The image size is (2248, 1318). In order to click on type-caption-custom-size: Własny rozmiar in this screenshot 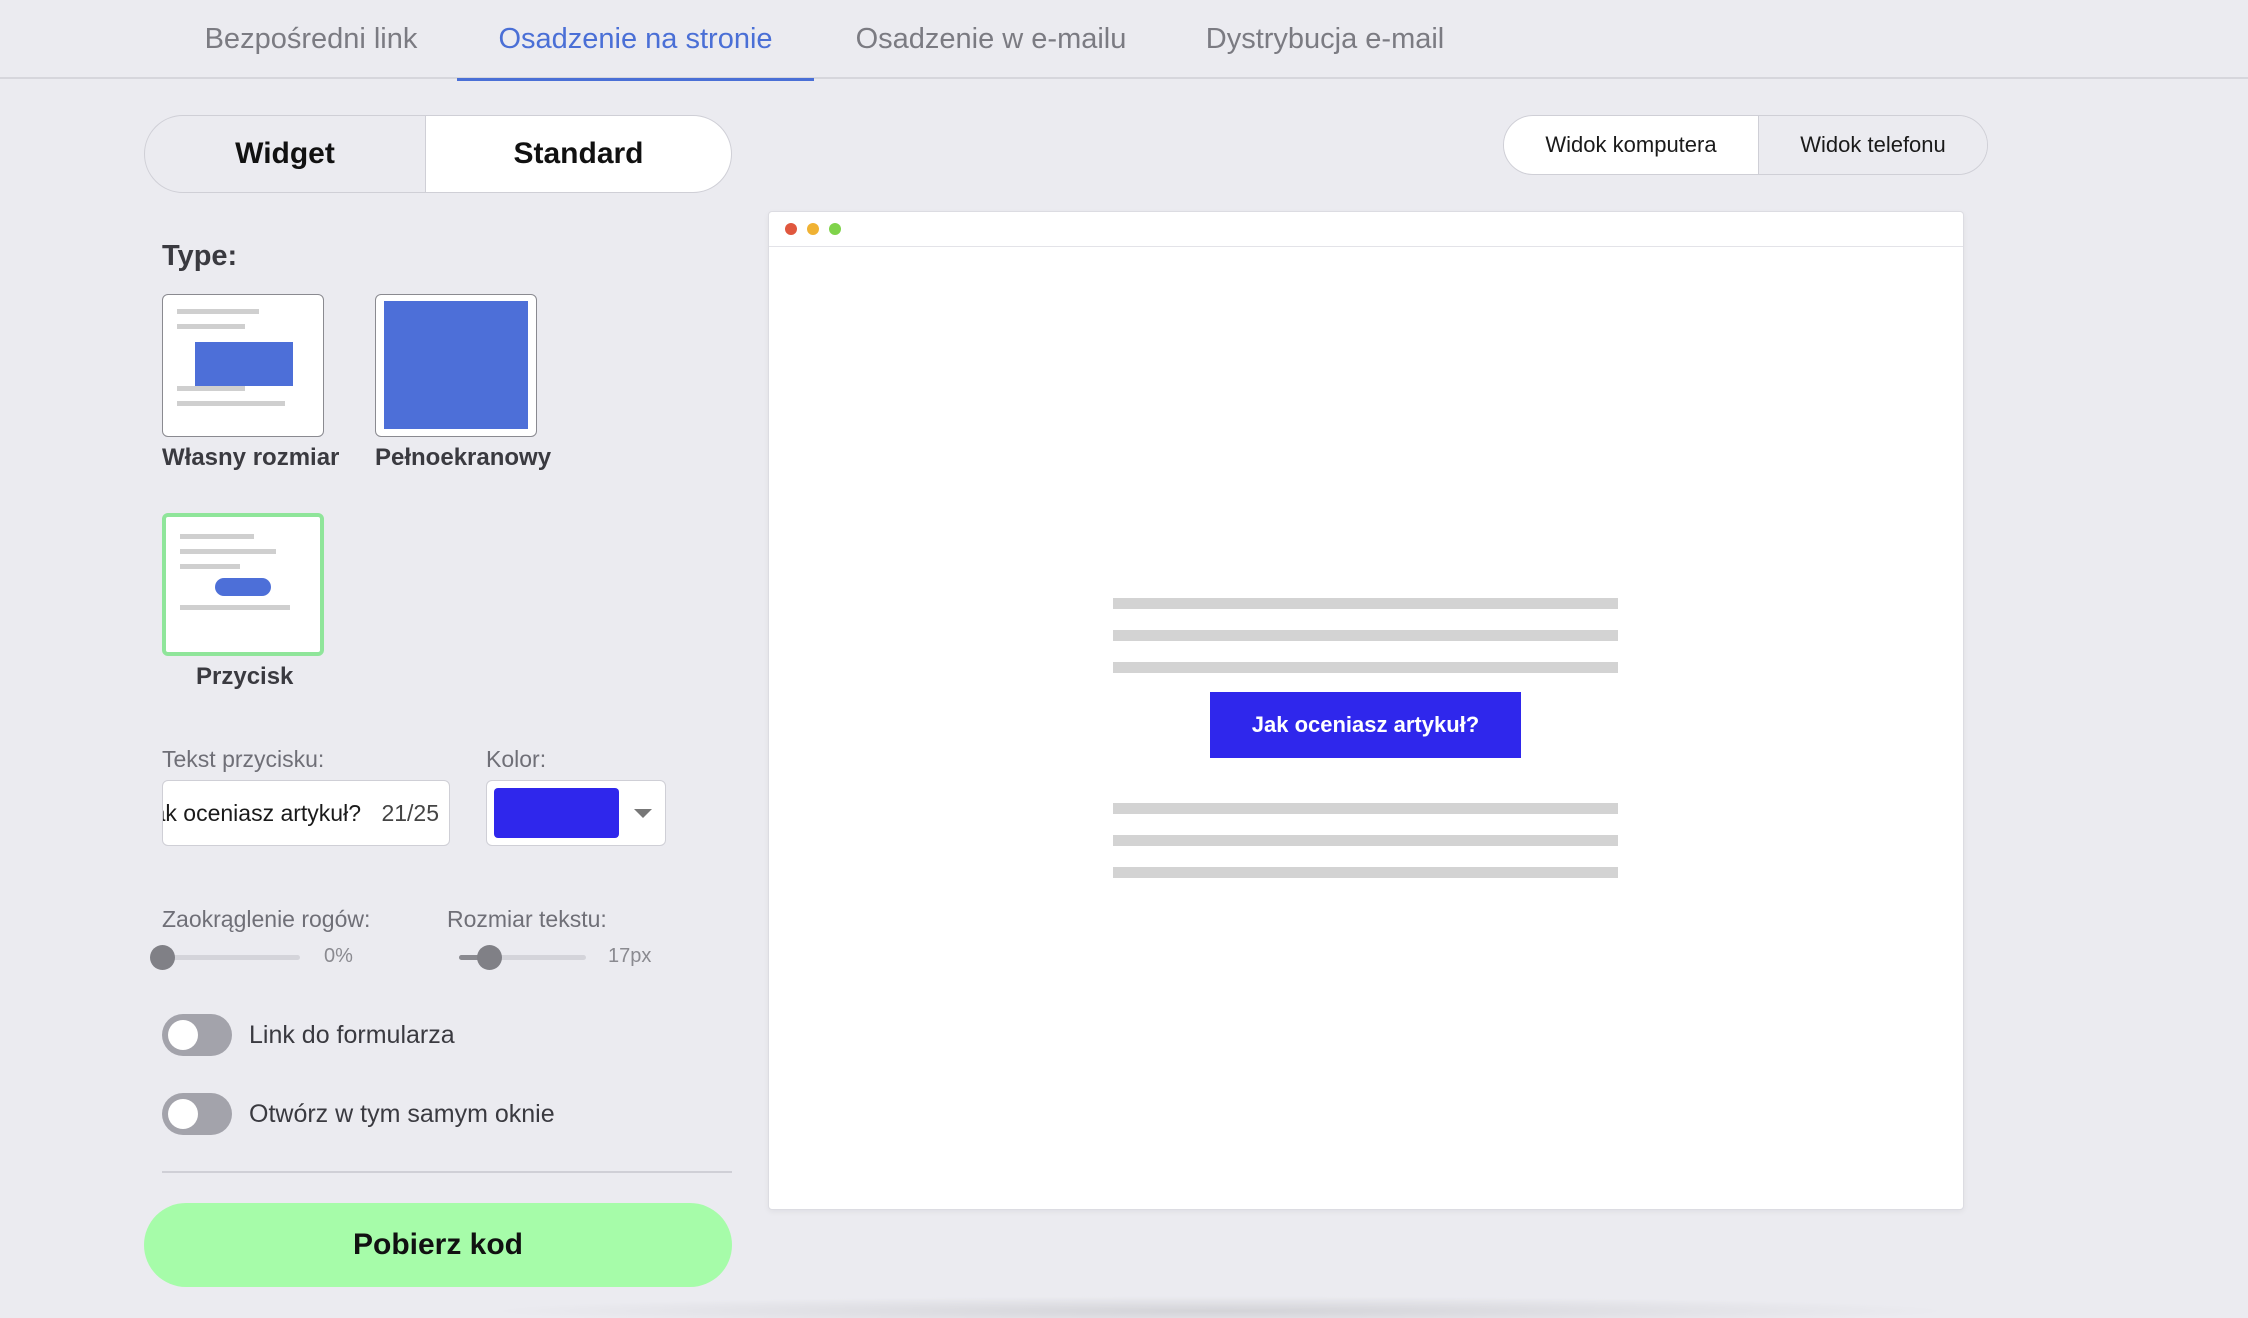, I will do `click(251, 457)`.